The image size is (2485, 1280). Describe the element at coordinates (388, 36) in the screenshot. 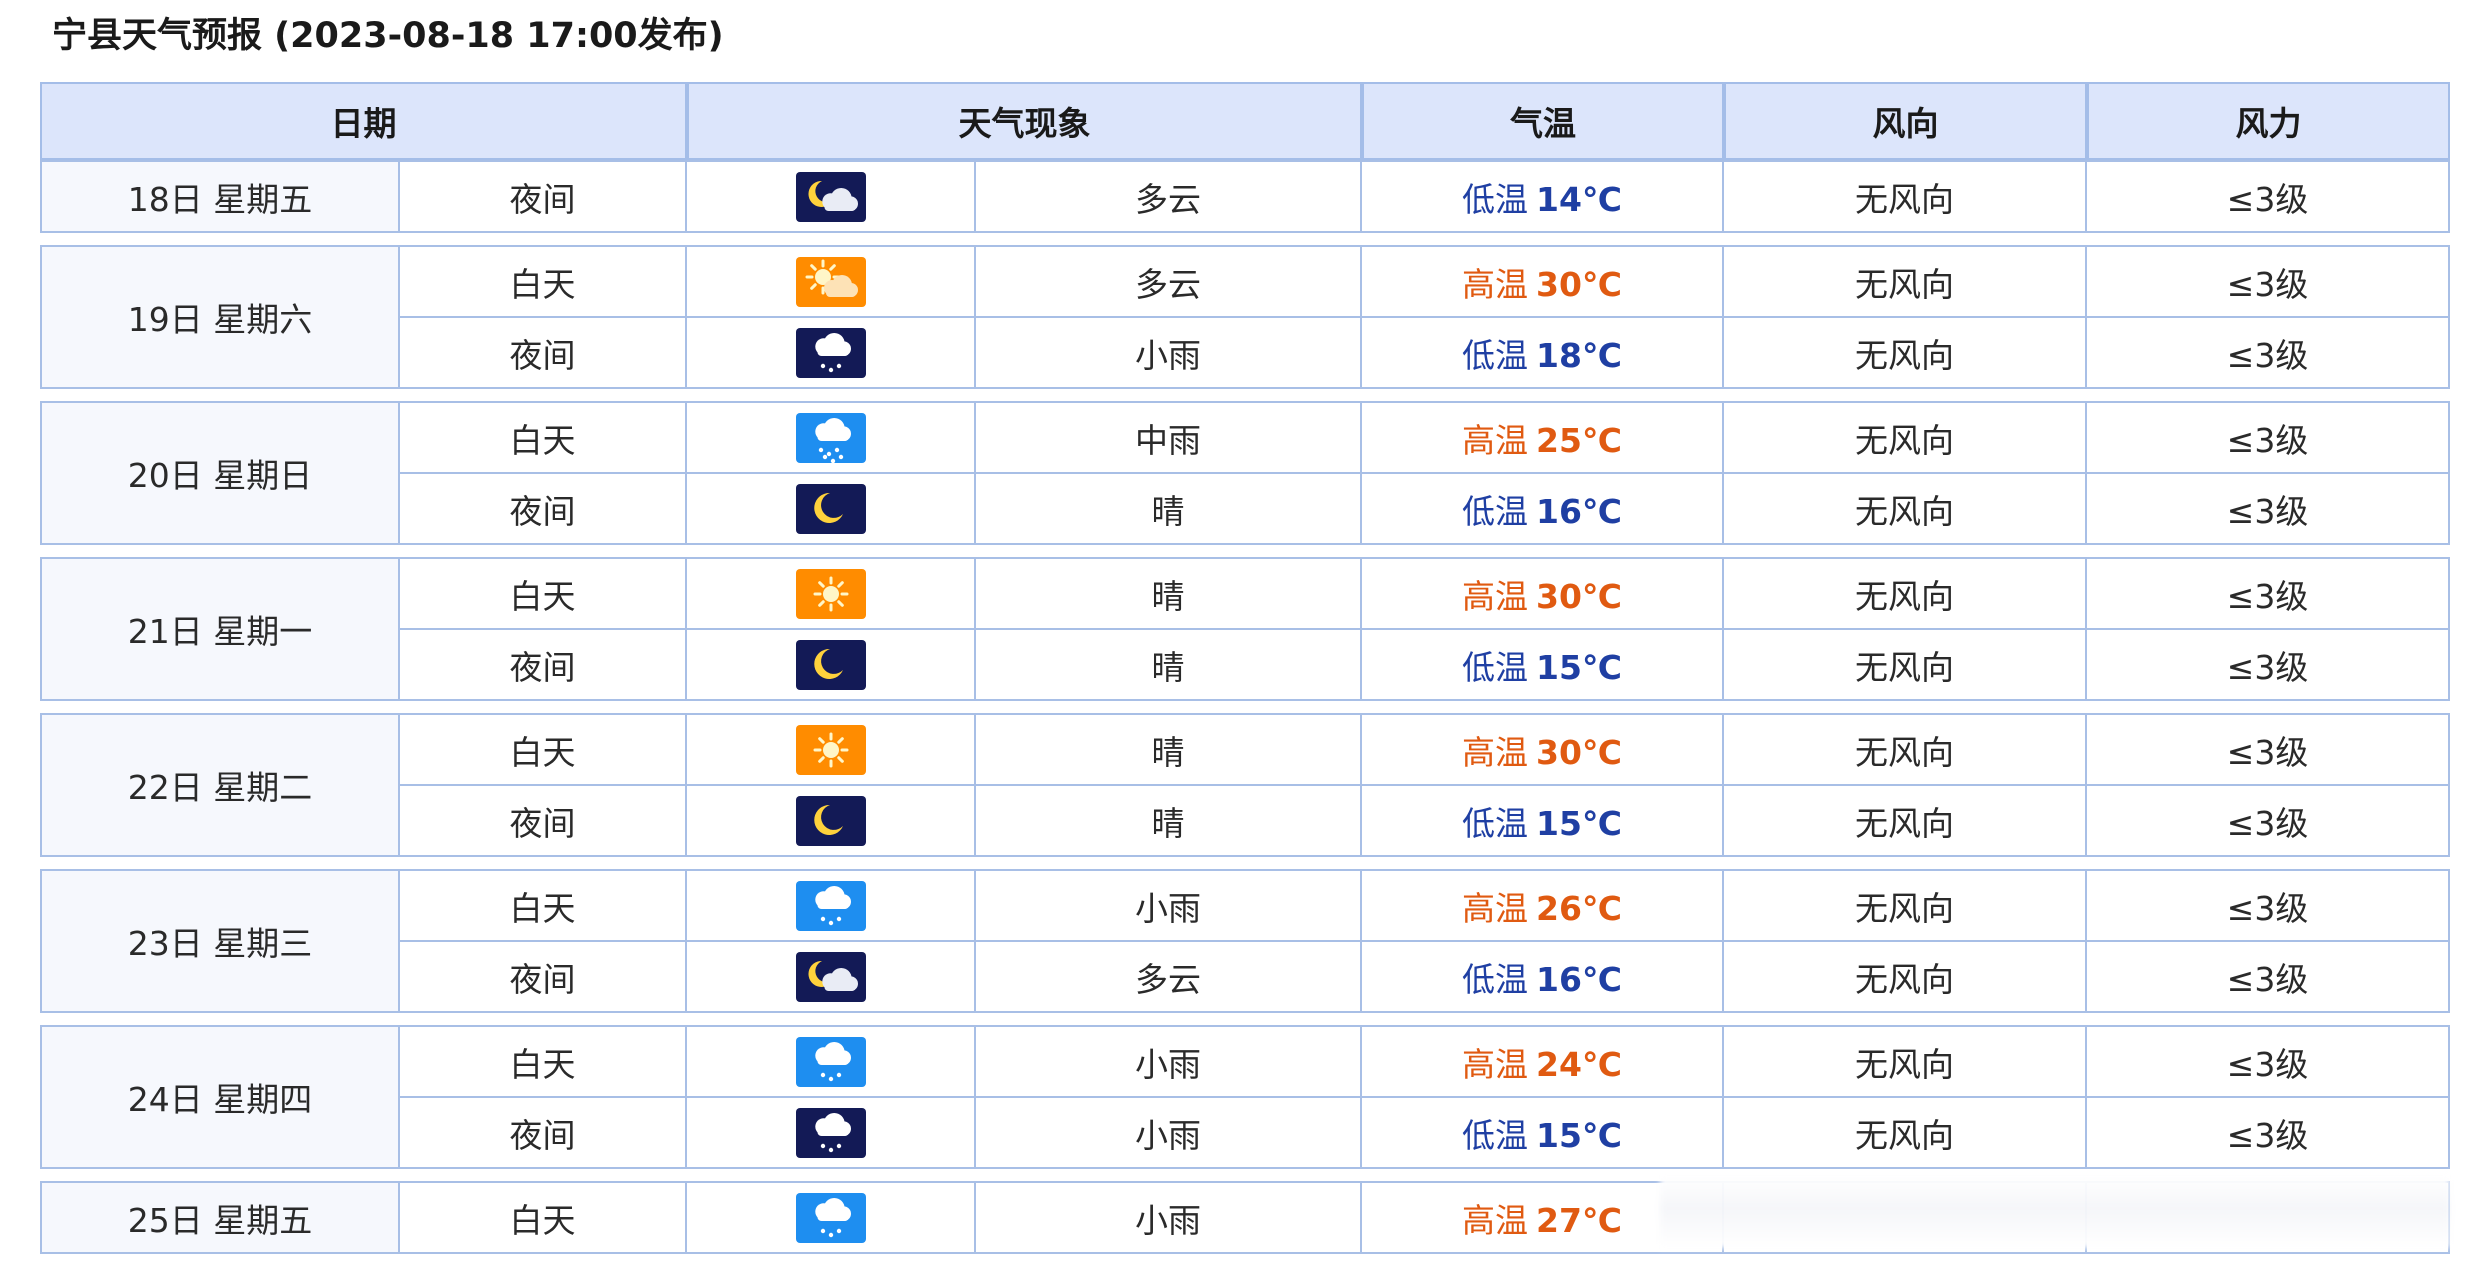

I see `page-title: 宁县天气预报 (2023-08-18 17:00发布)` at that location.